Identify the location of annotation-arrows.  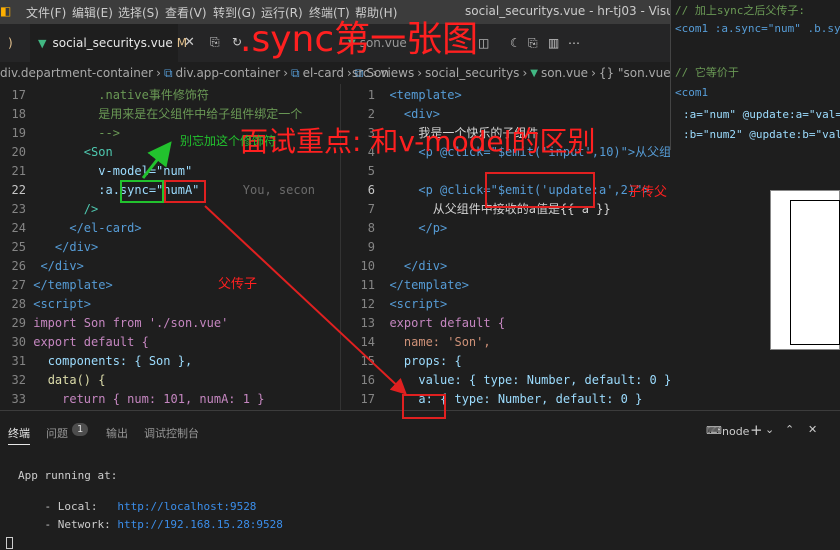
(274, 268).